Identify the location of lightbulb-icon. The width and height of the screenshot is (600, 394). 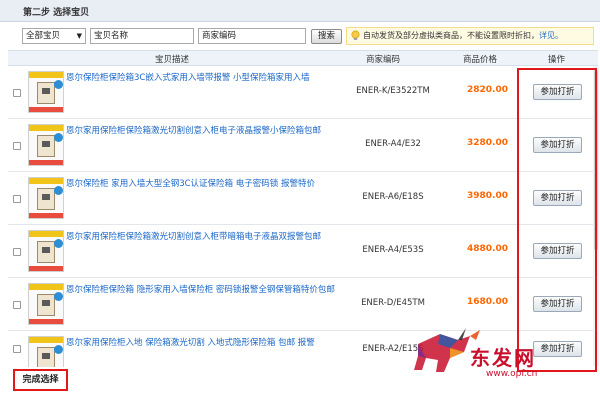
(355, 35).